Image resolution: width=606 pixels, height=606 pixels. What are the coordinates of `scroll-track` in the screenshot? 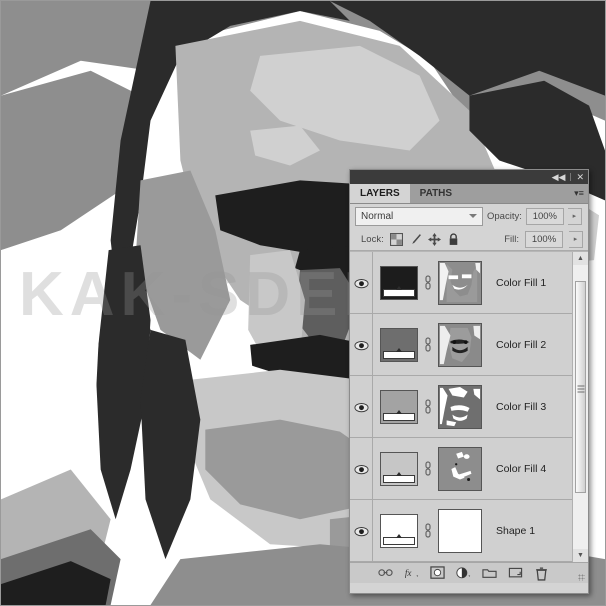 It's located at (580, 407).